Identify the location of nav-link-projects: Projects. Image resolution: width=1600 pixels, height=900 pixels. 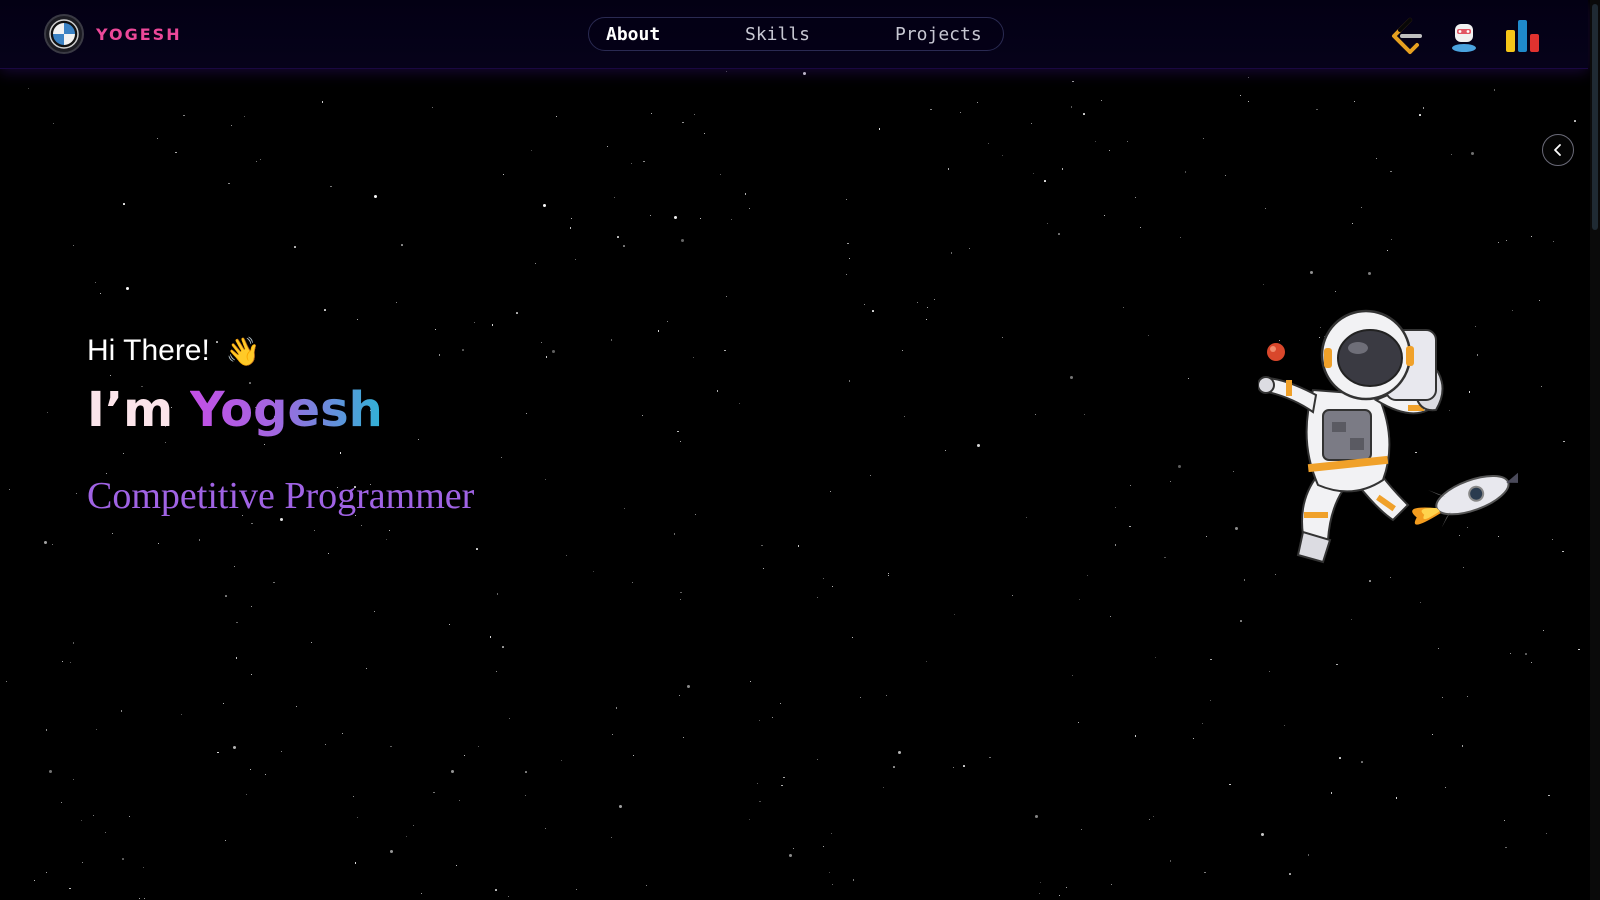
(938, 35).